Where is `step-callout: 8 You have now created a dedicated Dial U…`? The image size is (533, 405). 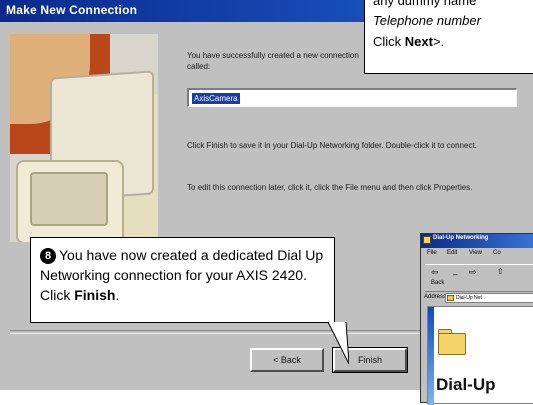 step-callout: 8 You have now created a dedicated Dial U… is located at coordinates (182, 280).